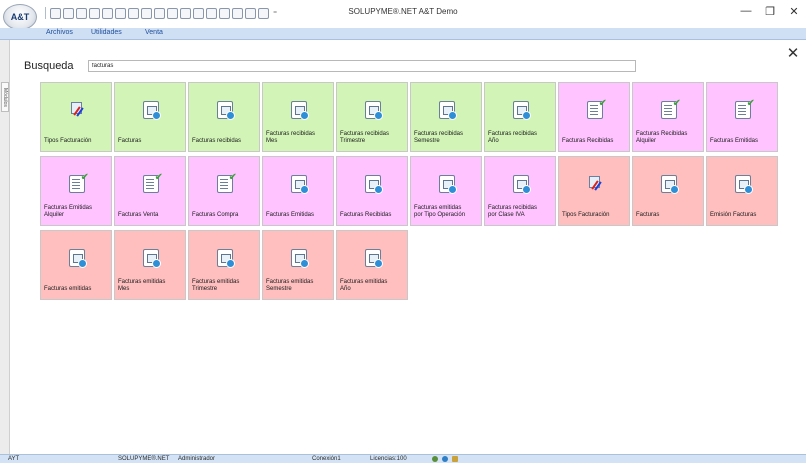  What do you see at coordinates (455, 459) in the screenshot?
I see `keys-icon` at bounding box center [455, 459].